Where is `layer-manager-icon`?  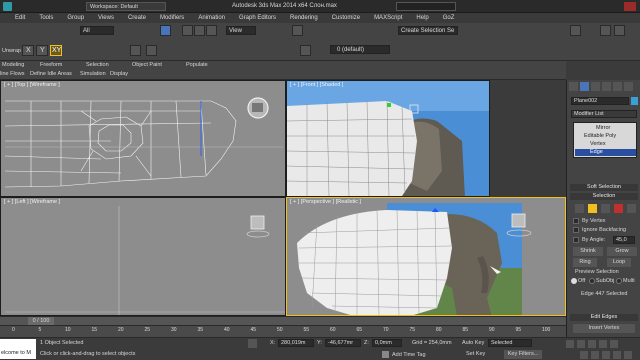 layer-manager-icon is located at coordinates (305, 50).